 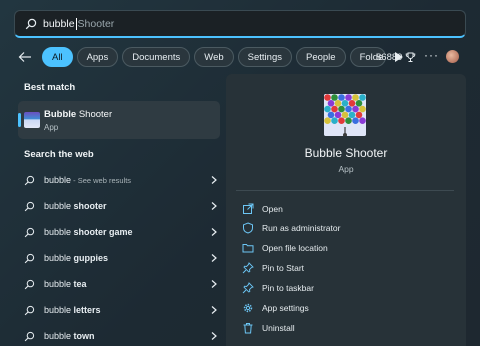 I want to click on web-suggestion-row: bubble tea, so click(x=121, y=284).